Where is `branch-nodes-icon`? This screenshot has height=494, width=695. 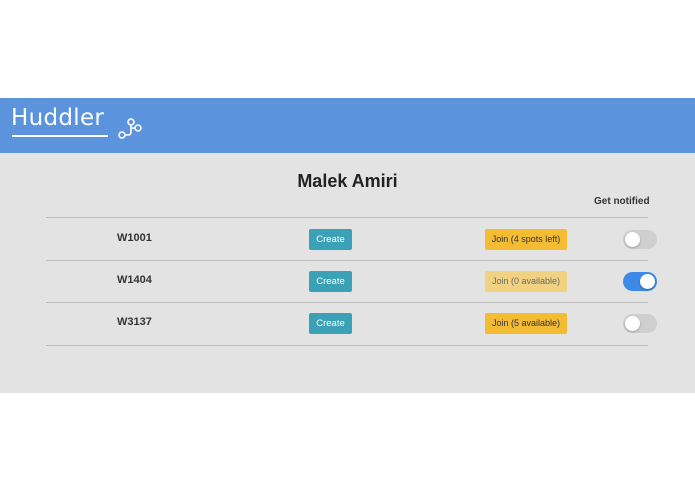 branch-nodes-icon is located at coordinates (130, 128).